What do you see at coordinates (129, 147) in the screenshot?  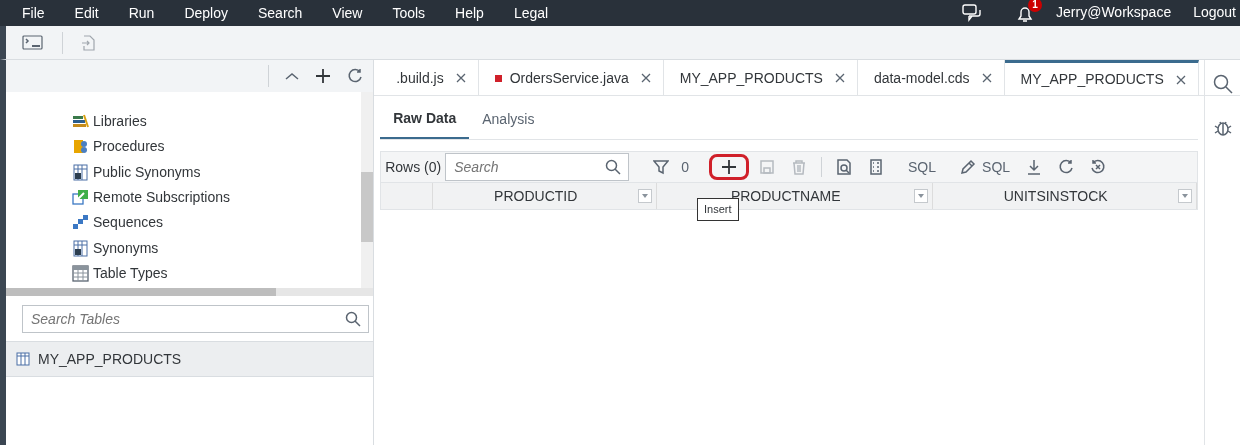 I see `tree-item: Procedures` at bounding box center [129, 147].